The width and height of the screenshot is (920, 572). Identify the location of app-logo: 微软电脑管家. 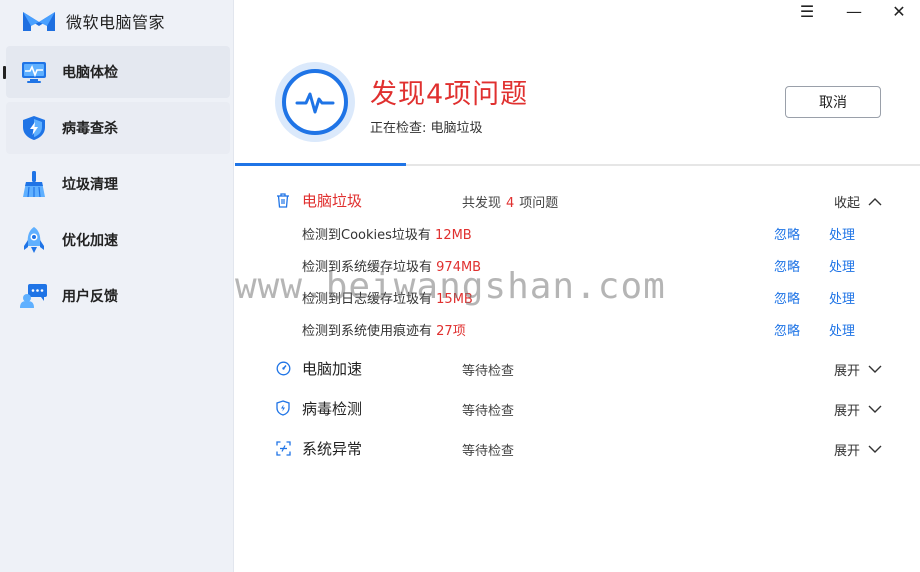
(93, 21).